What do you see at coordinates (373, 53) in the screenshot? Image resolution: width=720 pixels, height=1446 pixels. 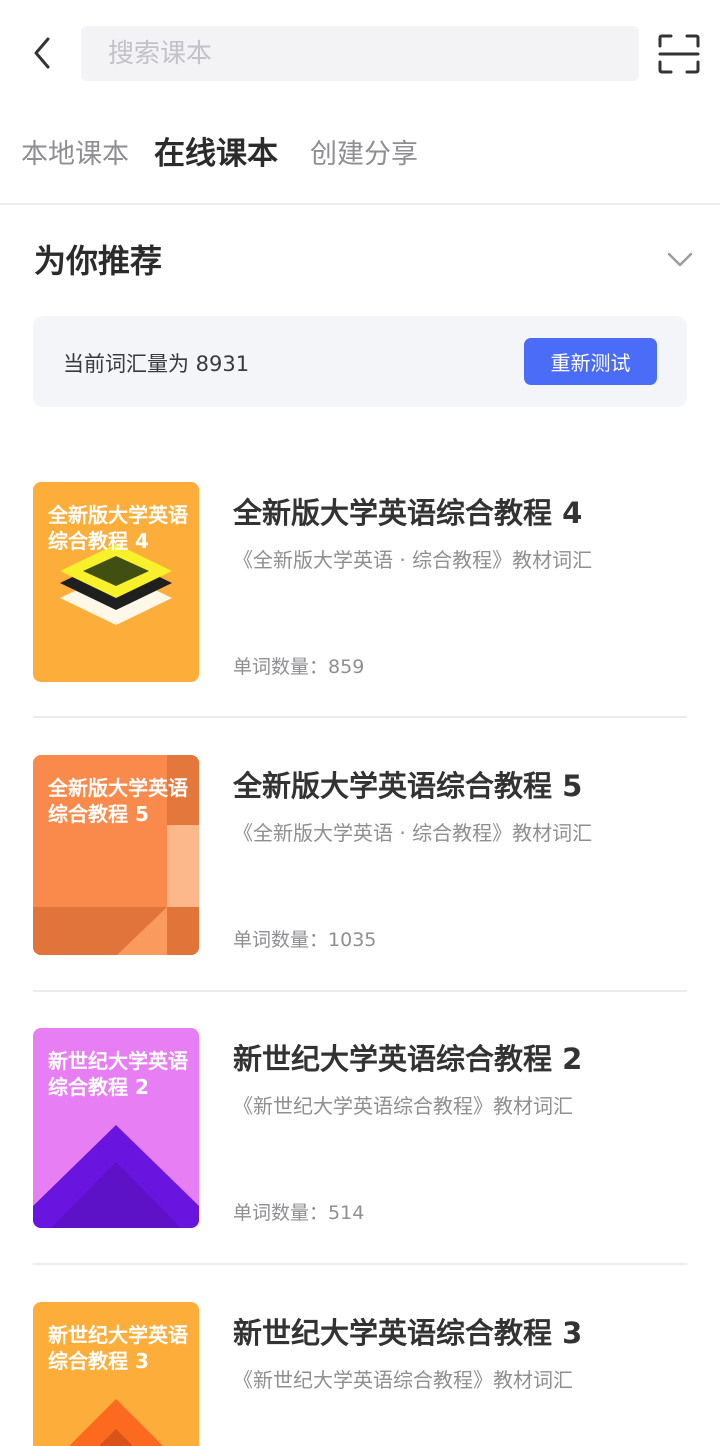 I see `search-input` at bounding box center [373, 53].